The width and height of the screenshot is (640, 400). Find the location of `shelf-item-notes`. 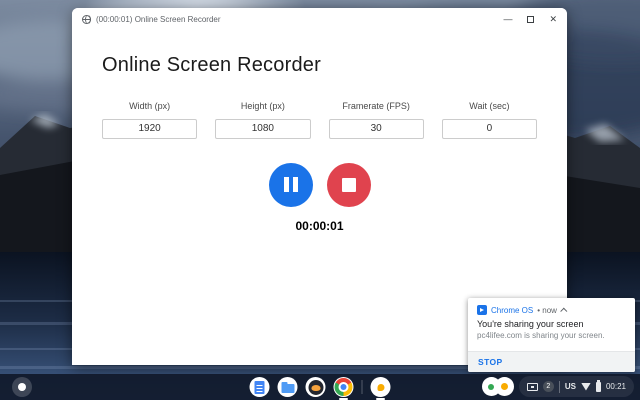

shelf-item-notes is located at coordinates (380, 388).